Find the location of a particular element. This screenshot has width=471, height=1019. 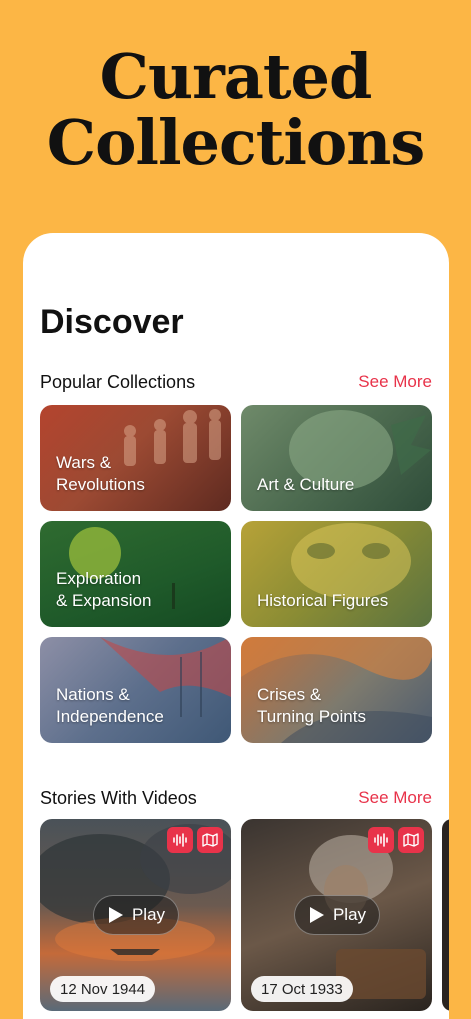

page-title: Discover is located at coordinates (112, 322).